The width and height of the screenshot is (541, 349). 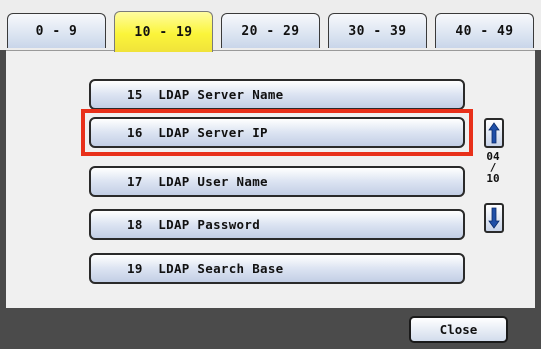 I want to click on tab-0-9: 0 - 9, so click(x=56, y=30).